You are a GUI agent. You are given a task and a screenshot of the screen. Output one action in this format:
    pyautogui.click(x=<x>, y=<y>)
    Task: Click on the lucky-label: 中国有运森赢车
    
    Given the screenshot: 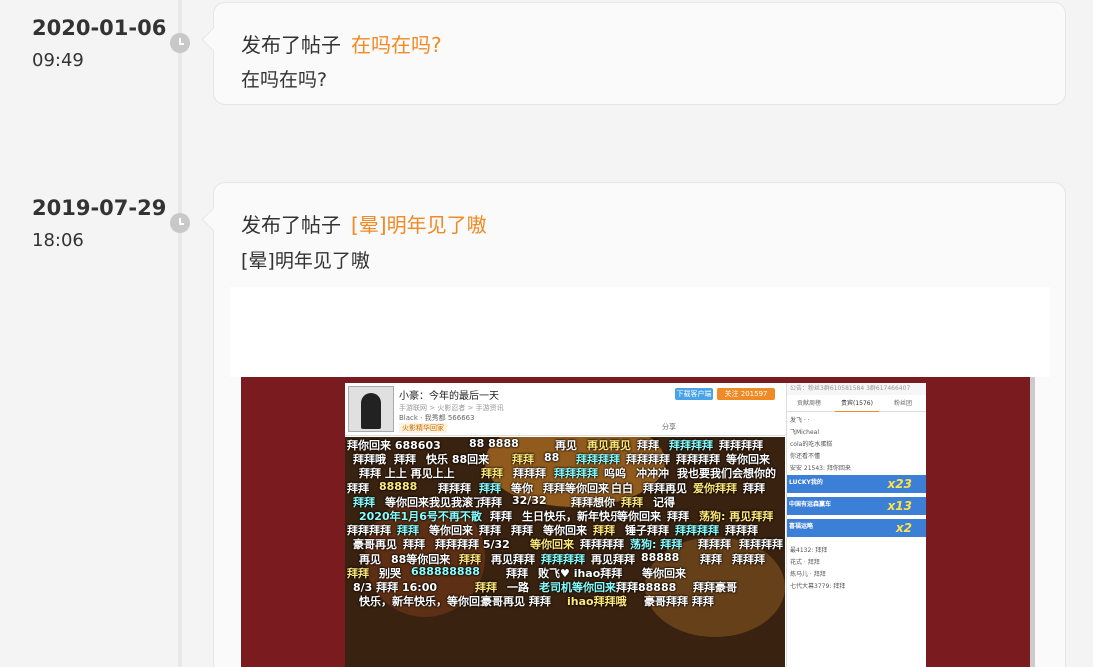 What is the action you would take?
    pyautogui.click(x=810, y=504)
    